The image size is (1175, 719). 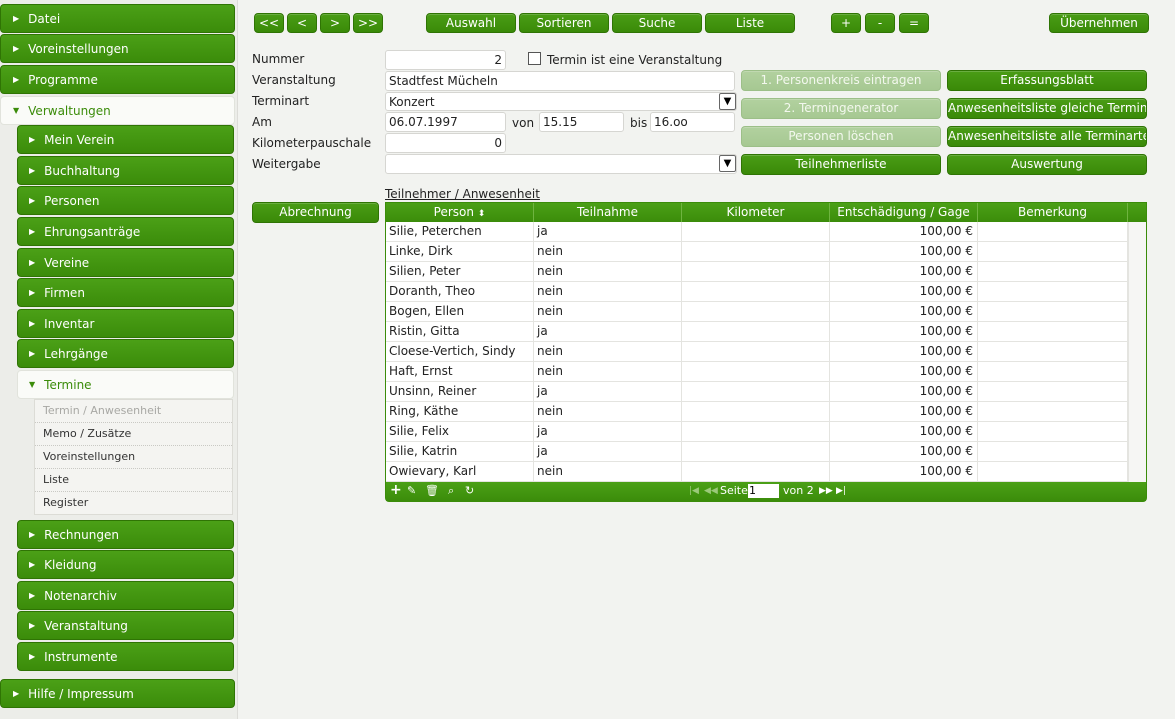 I want to click on erfassungsblatt-button: Erfassungsblatt, so click(x=1047, y=80).